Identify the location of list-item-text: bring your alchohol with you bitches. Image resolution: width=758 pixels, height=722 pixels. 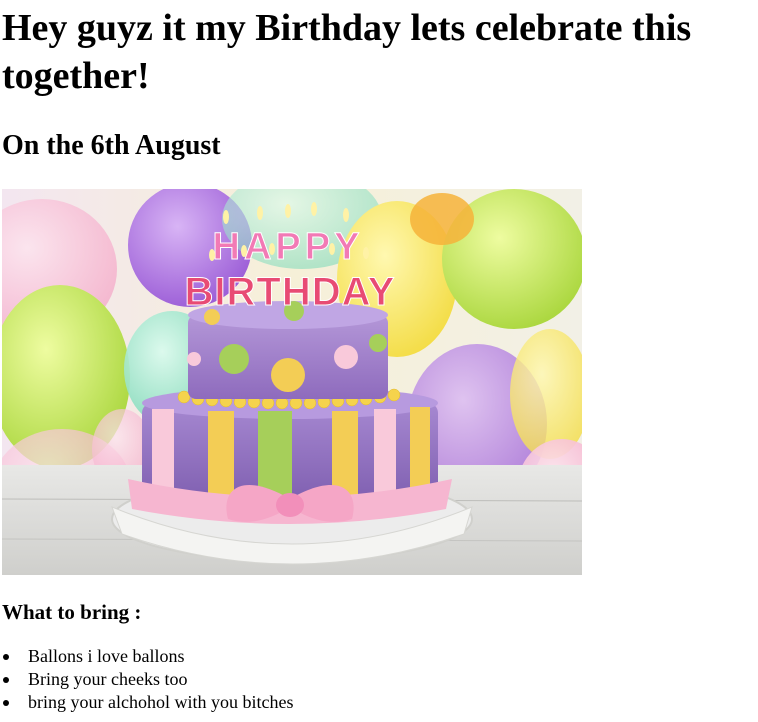
(161, 702).